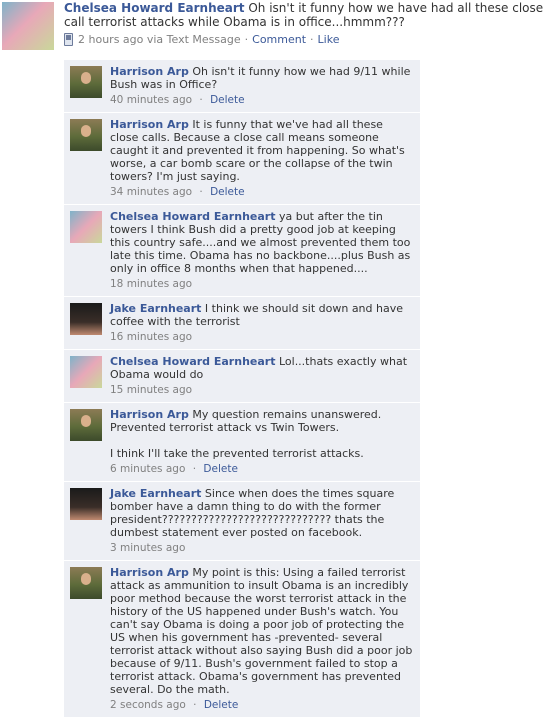 This screenshot has height=718, width=551. I want to click on comment-meta: 18 minutes ago, so click(262, 284).